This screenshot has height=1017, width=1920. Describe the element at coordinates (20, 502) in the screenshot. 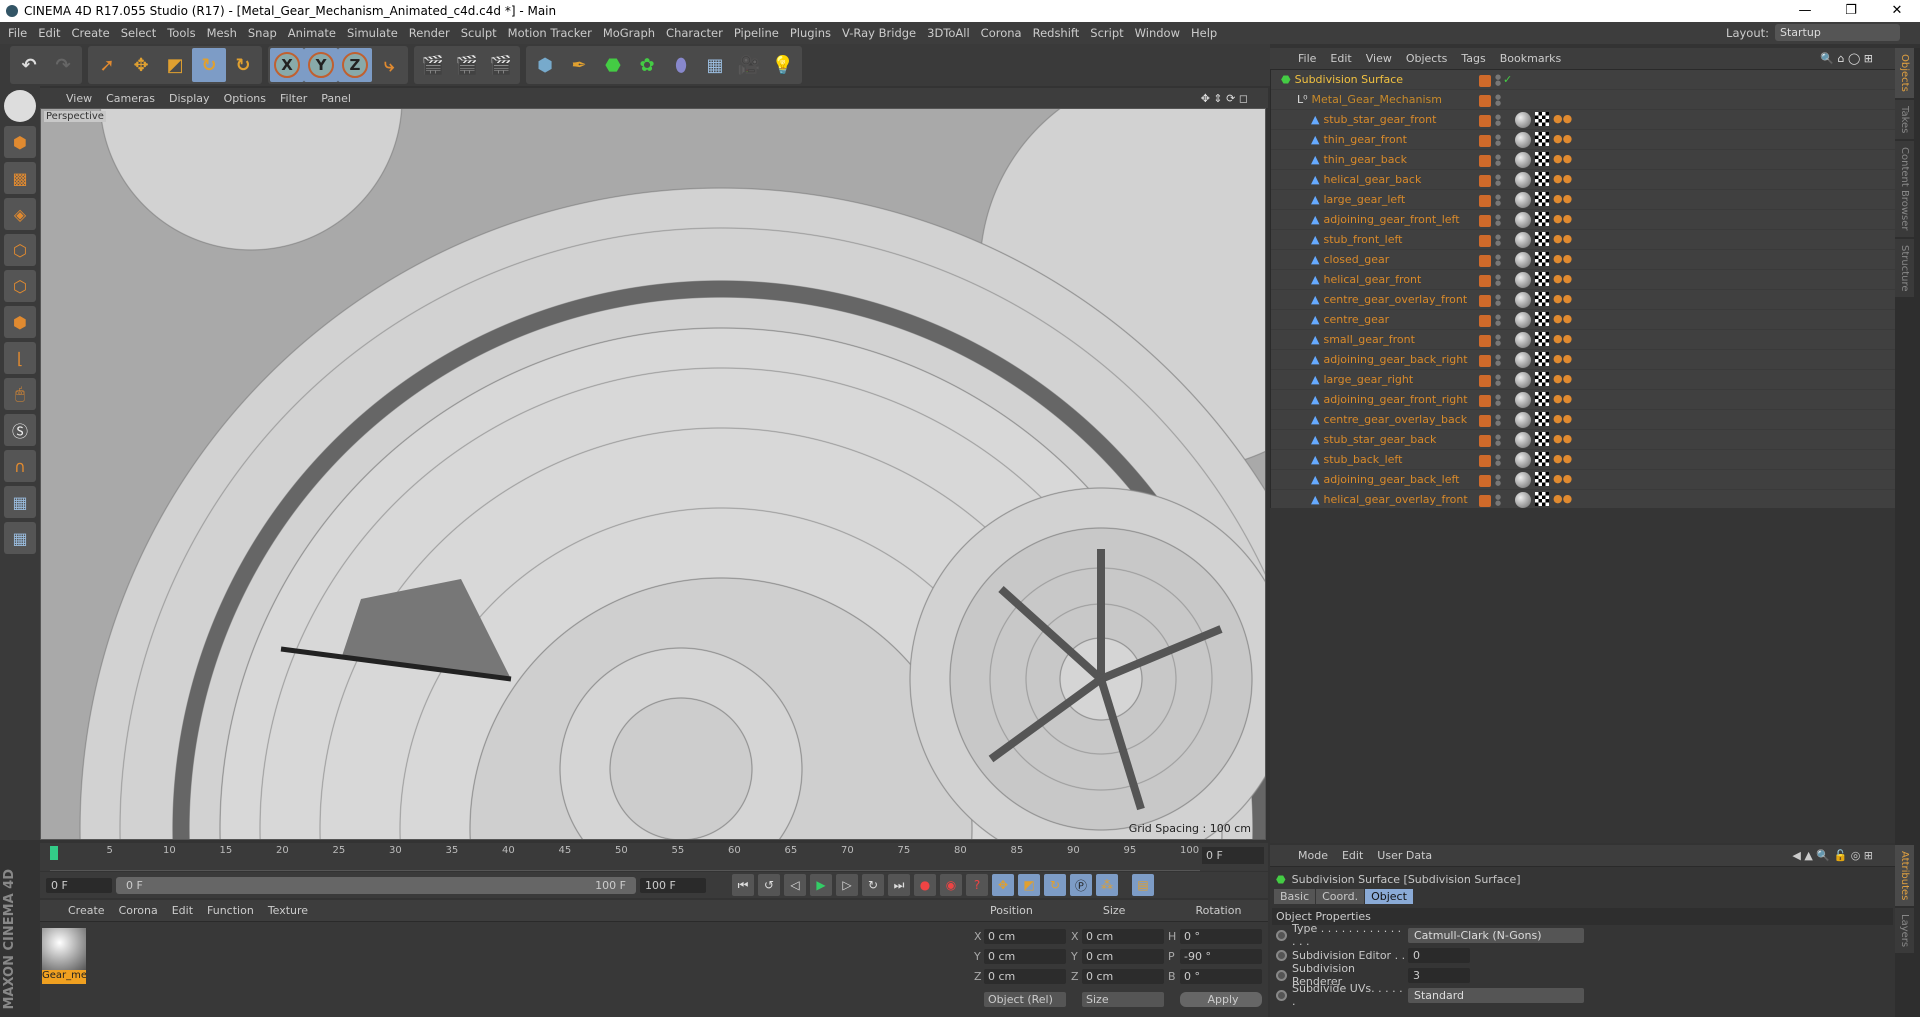

I see `workplane-lock-icon: ▦` at that location.